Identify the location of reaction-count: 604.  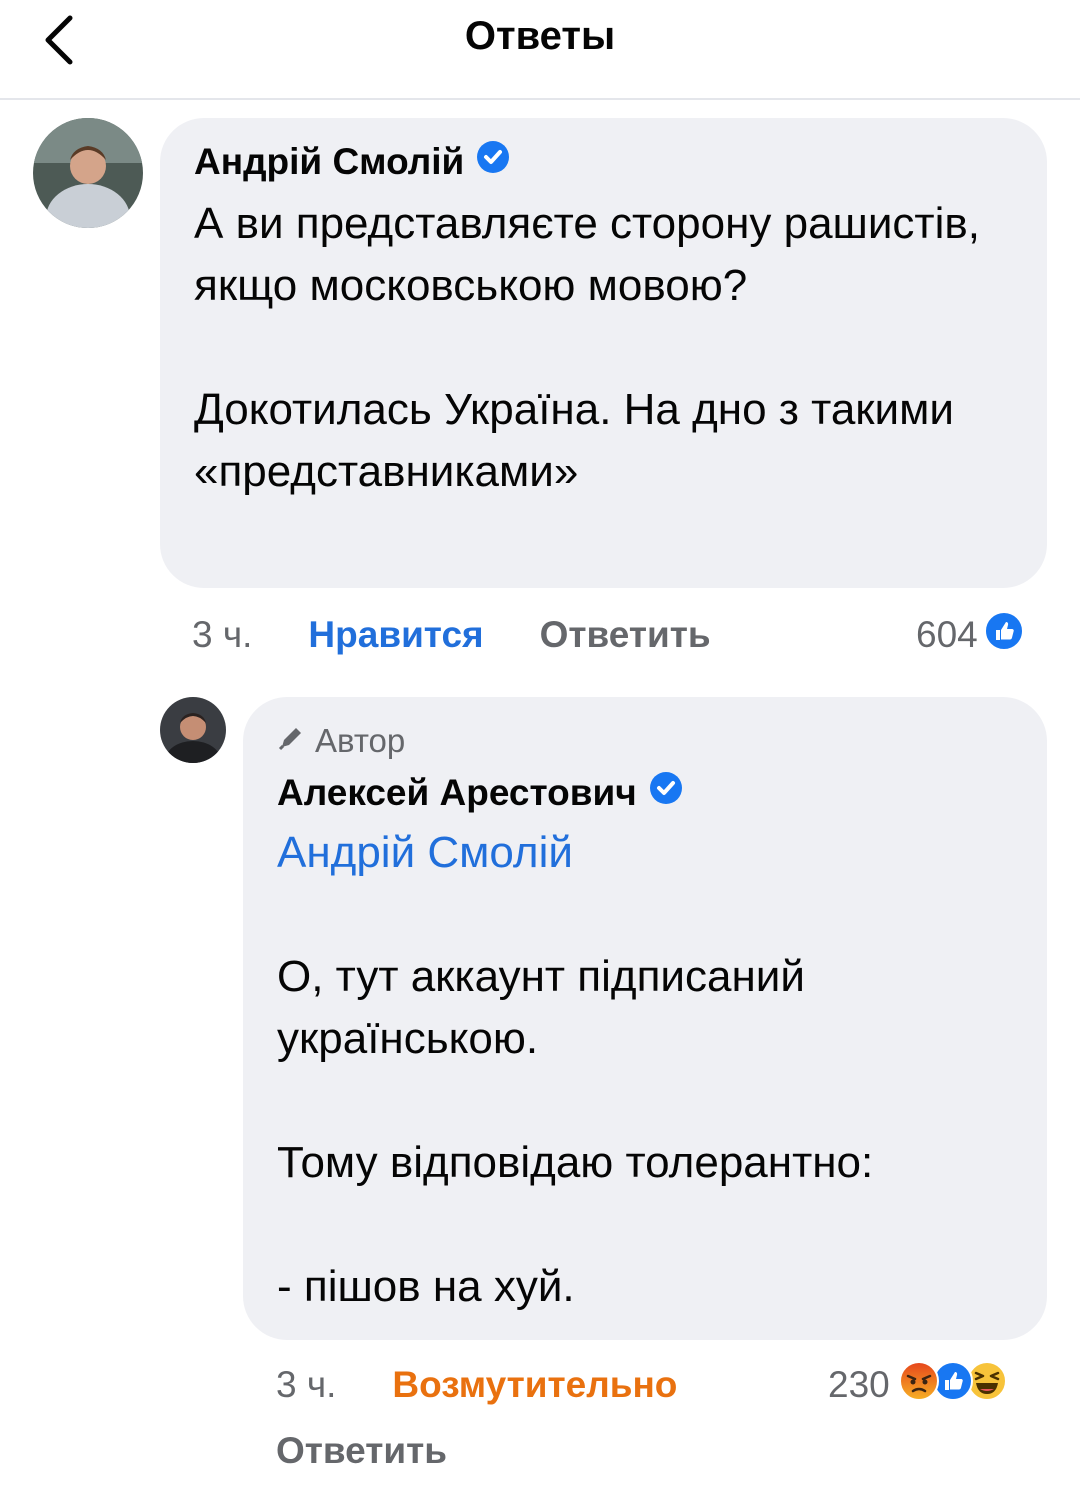
(947, 634).